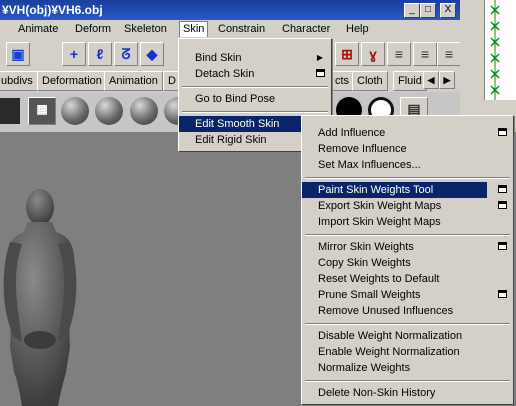 This screenshot has height=406, width=516. I want to click on tab-subdivs: ubdivs, so click(19, 81).